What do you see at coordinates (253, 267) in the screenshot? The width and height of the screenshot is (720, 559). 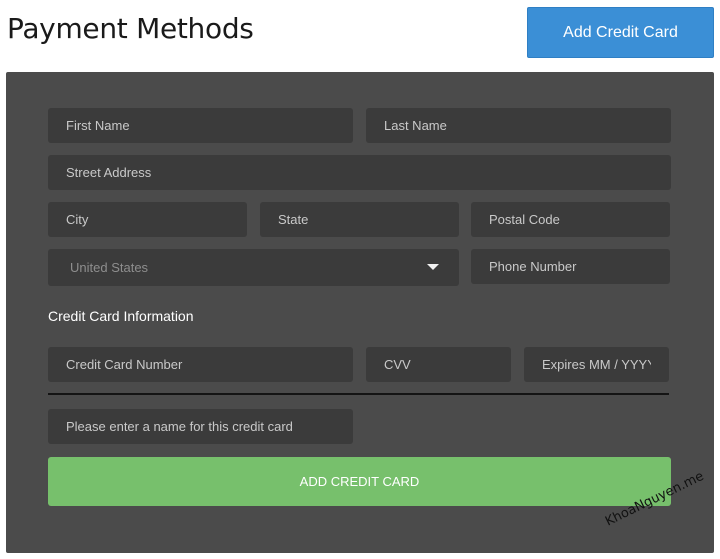 I see `country-select: United States` at bounding box center [253, 267].